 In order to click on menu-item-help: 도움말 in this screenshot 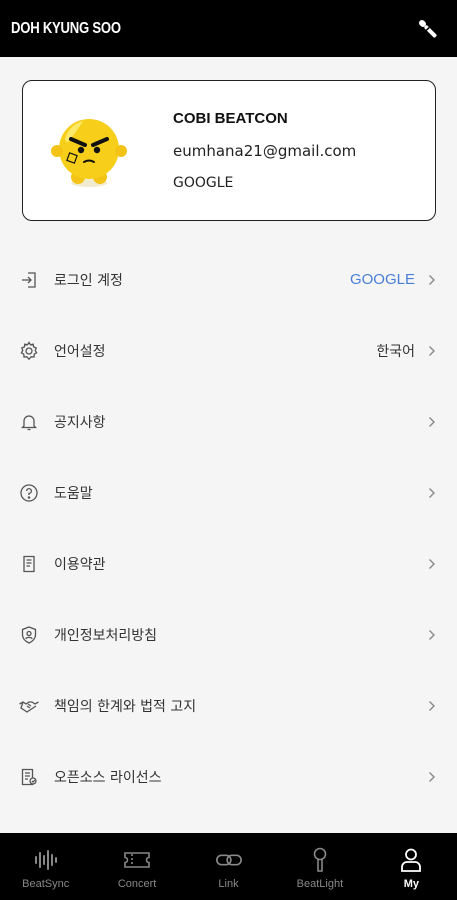, I will do `click(228, 492)`.